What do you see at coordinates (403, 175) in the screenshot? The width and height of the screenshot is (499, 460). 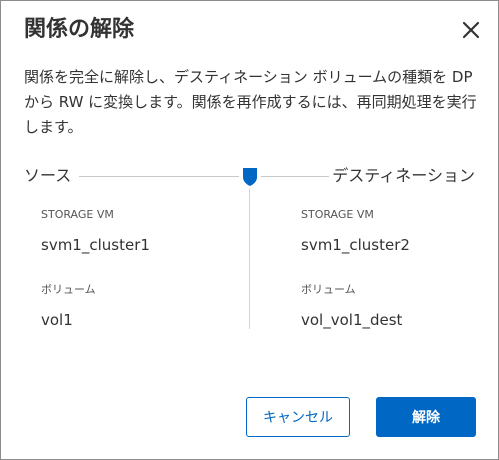 I see `destination-label: デスティネーション` at bounding box center [403, 175].